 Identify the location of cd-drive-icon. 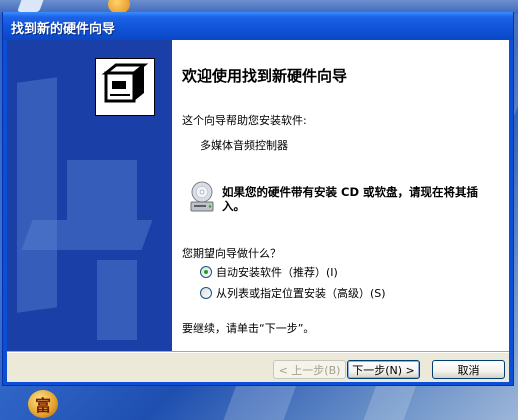
(202, 197).